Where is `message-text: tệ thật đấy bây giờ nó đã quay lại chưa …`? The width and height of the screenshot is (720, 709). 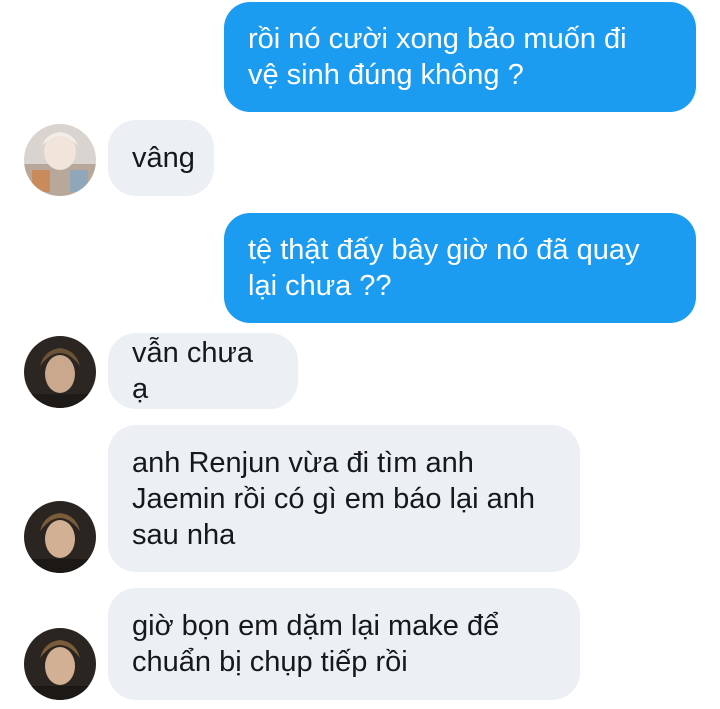 message-text: tệ thật đấy bây giờ nó đã quay lại chưa … is located at coordinates (444, 268).